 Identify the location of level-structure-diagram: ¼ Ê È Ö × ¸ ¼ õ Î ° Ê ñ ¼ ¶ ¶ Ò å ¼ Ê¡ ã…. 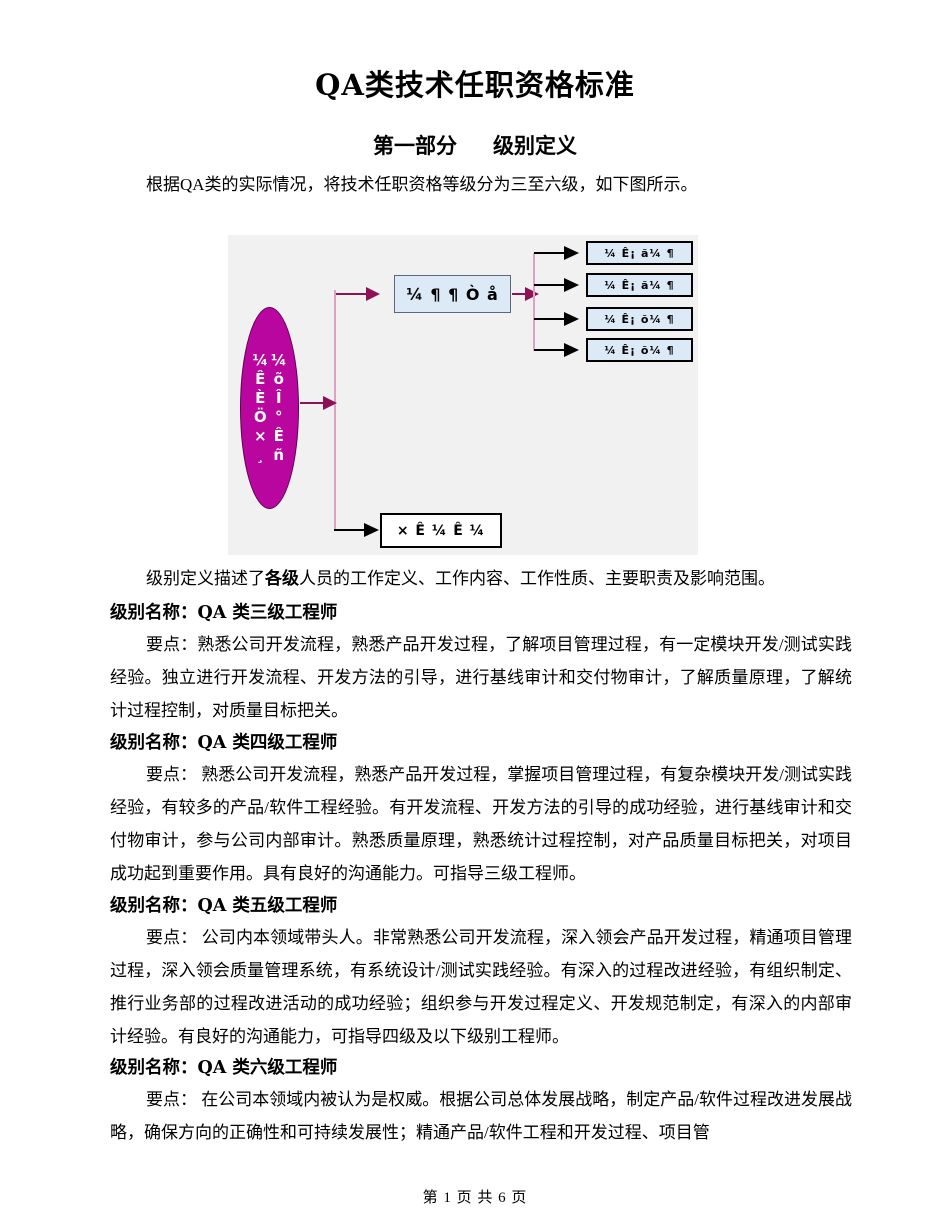
(463, 395).